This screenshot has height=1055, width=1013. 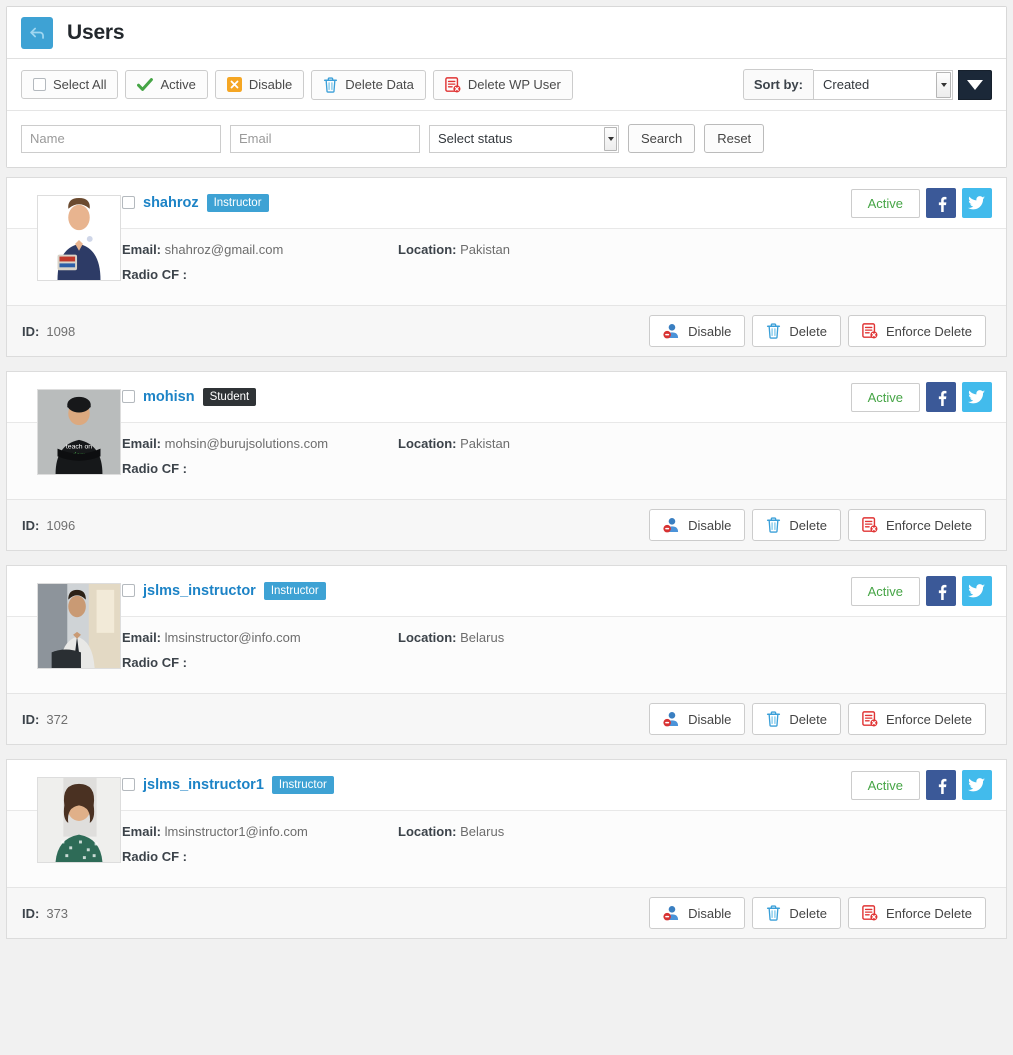 What do you see at coordinates (325, 138) in the screenshot?
I see `email-input` at bounding box center [325, 138].